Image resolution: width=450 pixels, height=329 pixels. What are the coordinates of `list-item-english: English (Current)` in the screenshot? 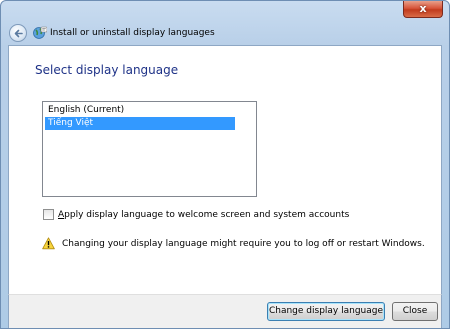 It's located at (84, 110).